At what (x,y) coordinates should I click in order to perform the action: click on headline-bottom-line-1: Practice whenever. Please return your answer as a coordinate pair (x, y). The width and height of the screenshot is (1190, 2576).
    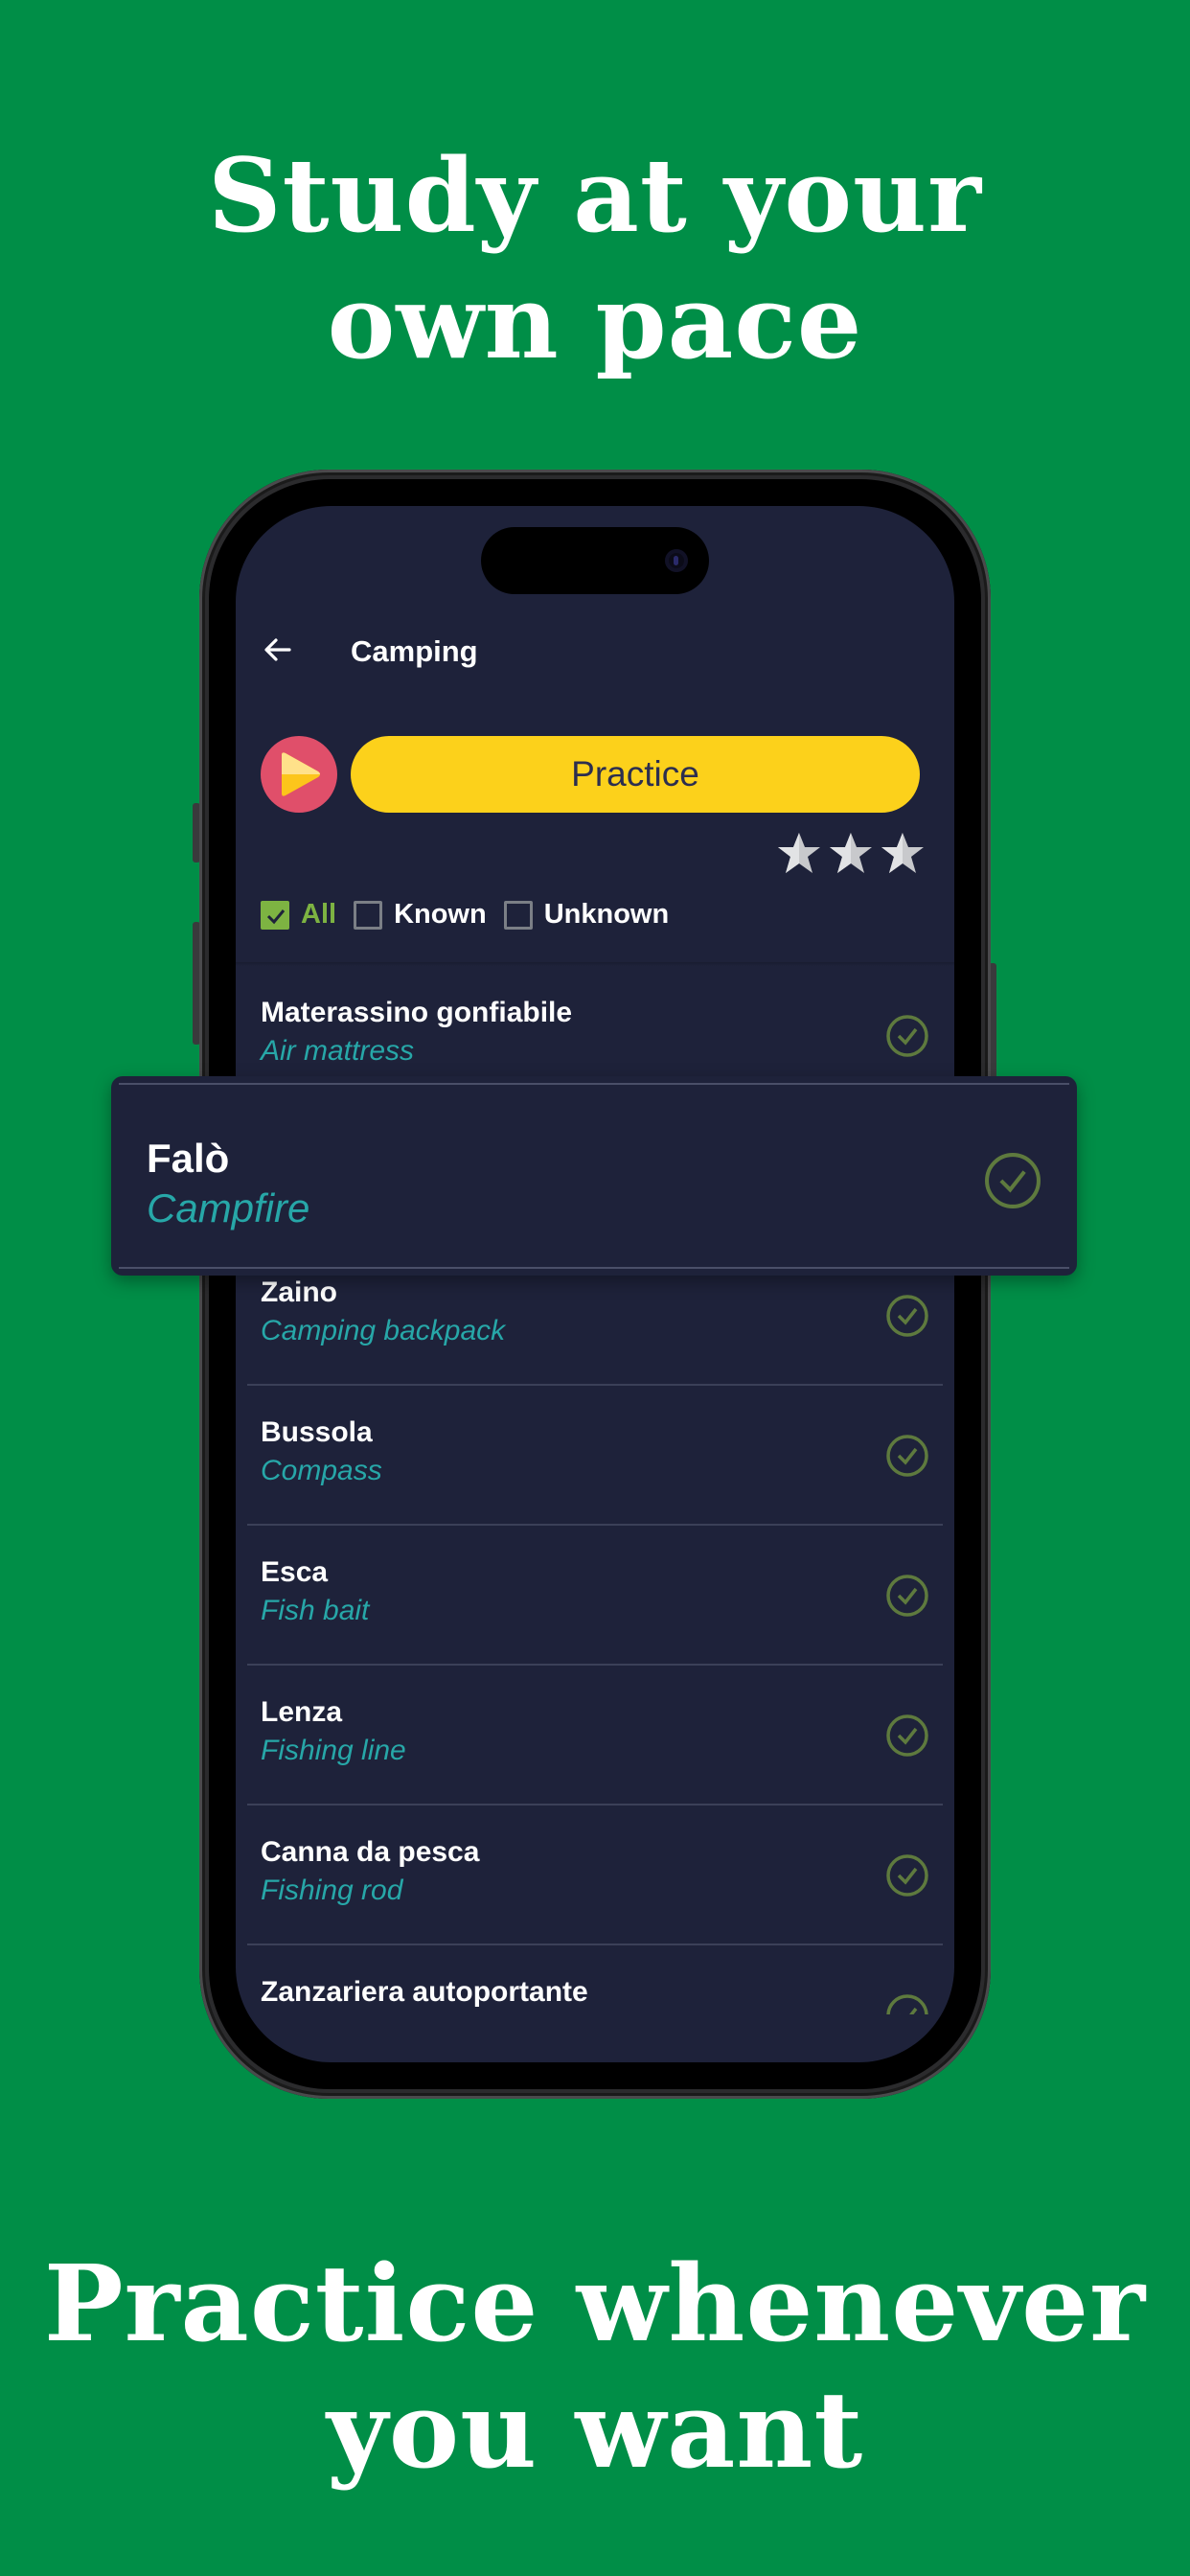
    Looking at the image, I should click on (595, 2303).